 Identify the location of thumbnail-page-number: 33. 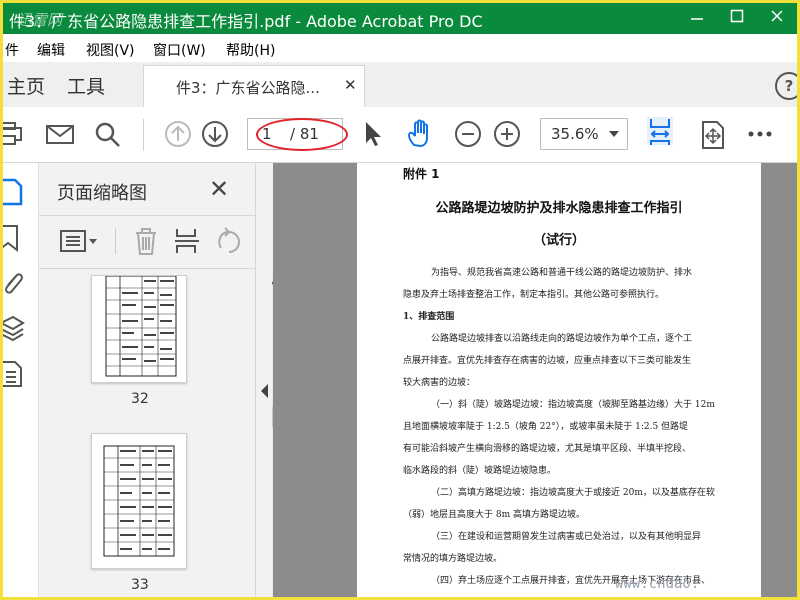
(140, 585).